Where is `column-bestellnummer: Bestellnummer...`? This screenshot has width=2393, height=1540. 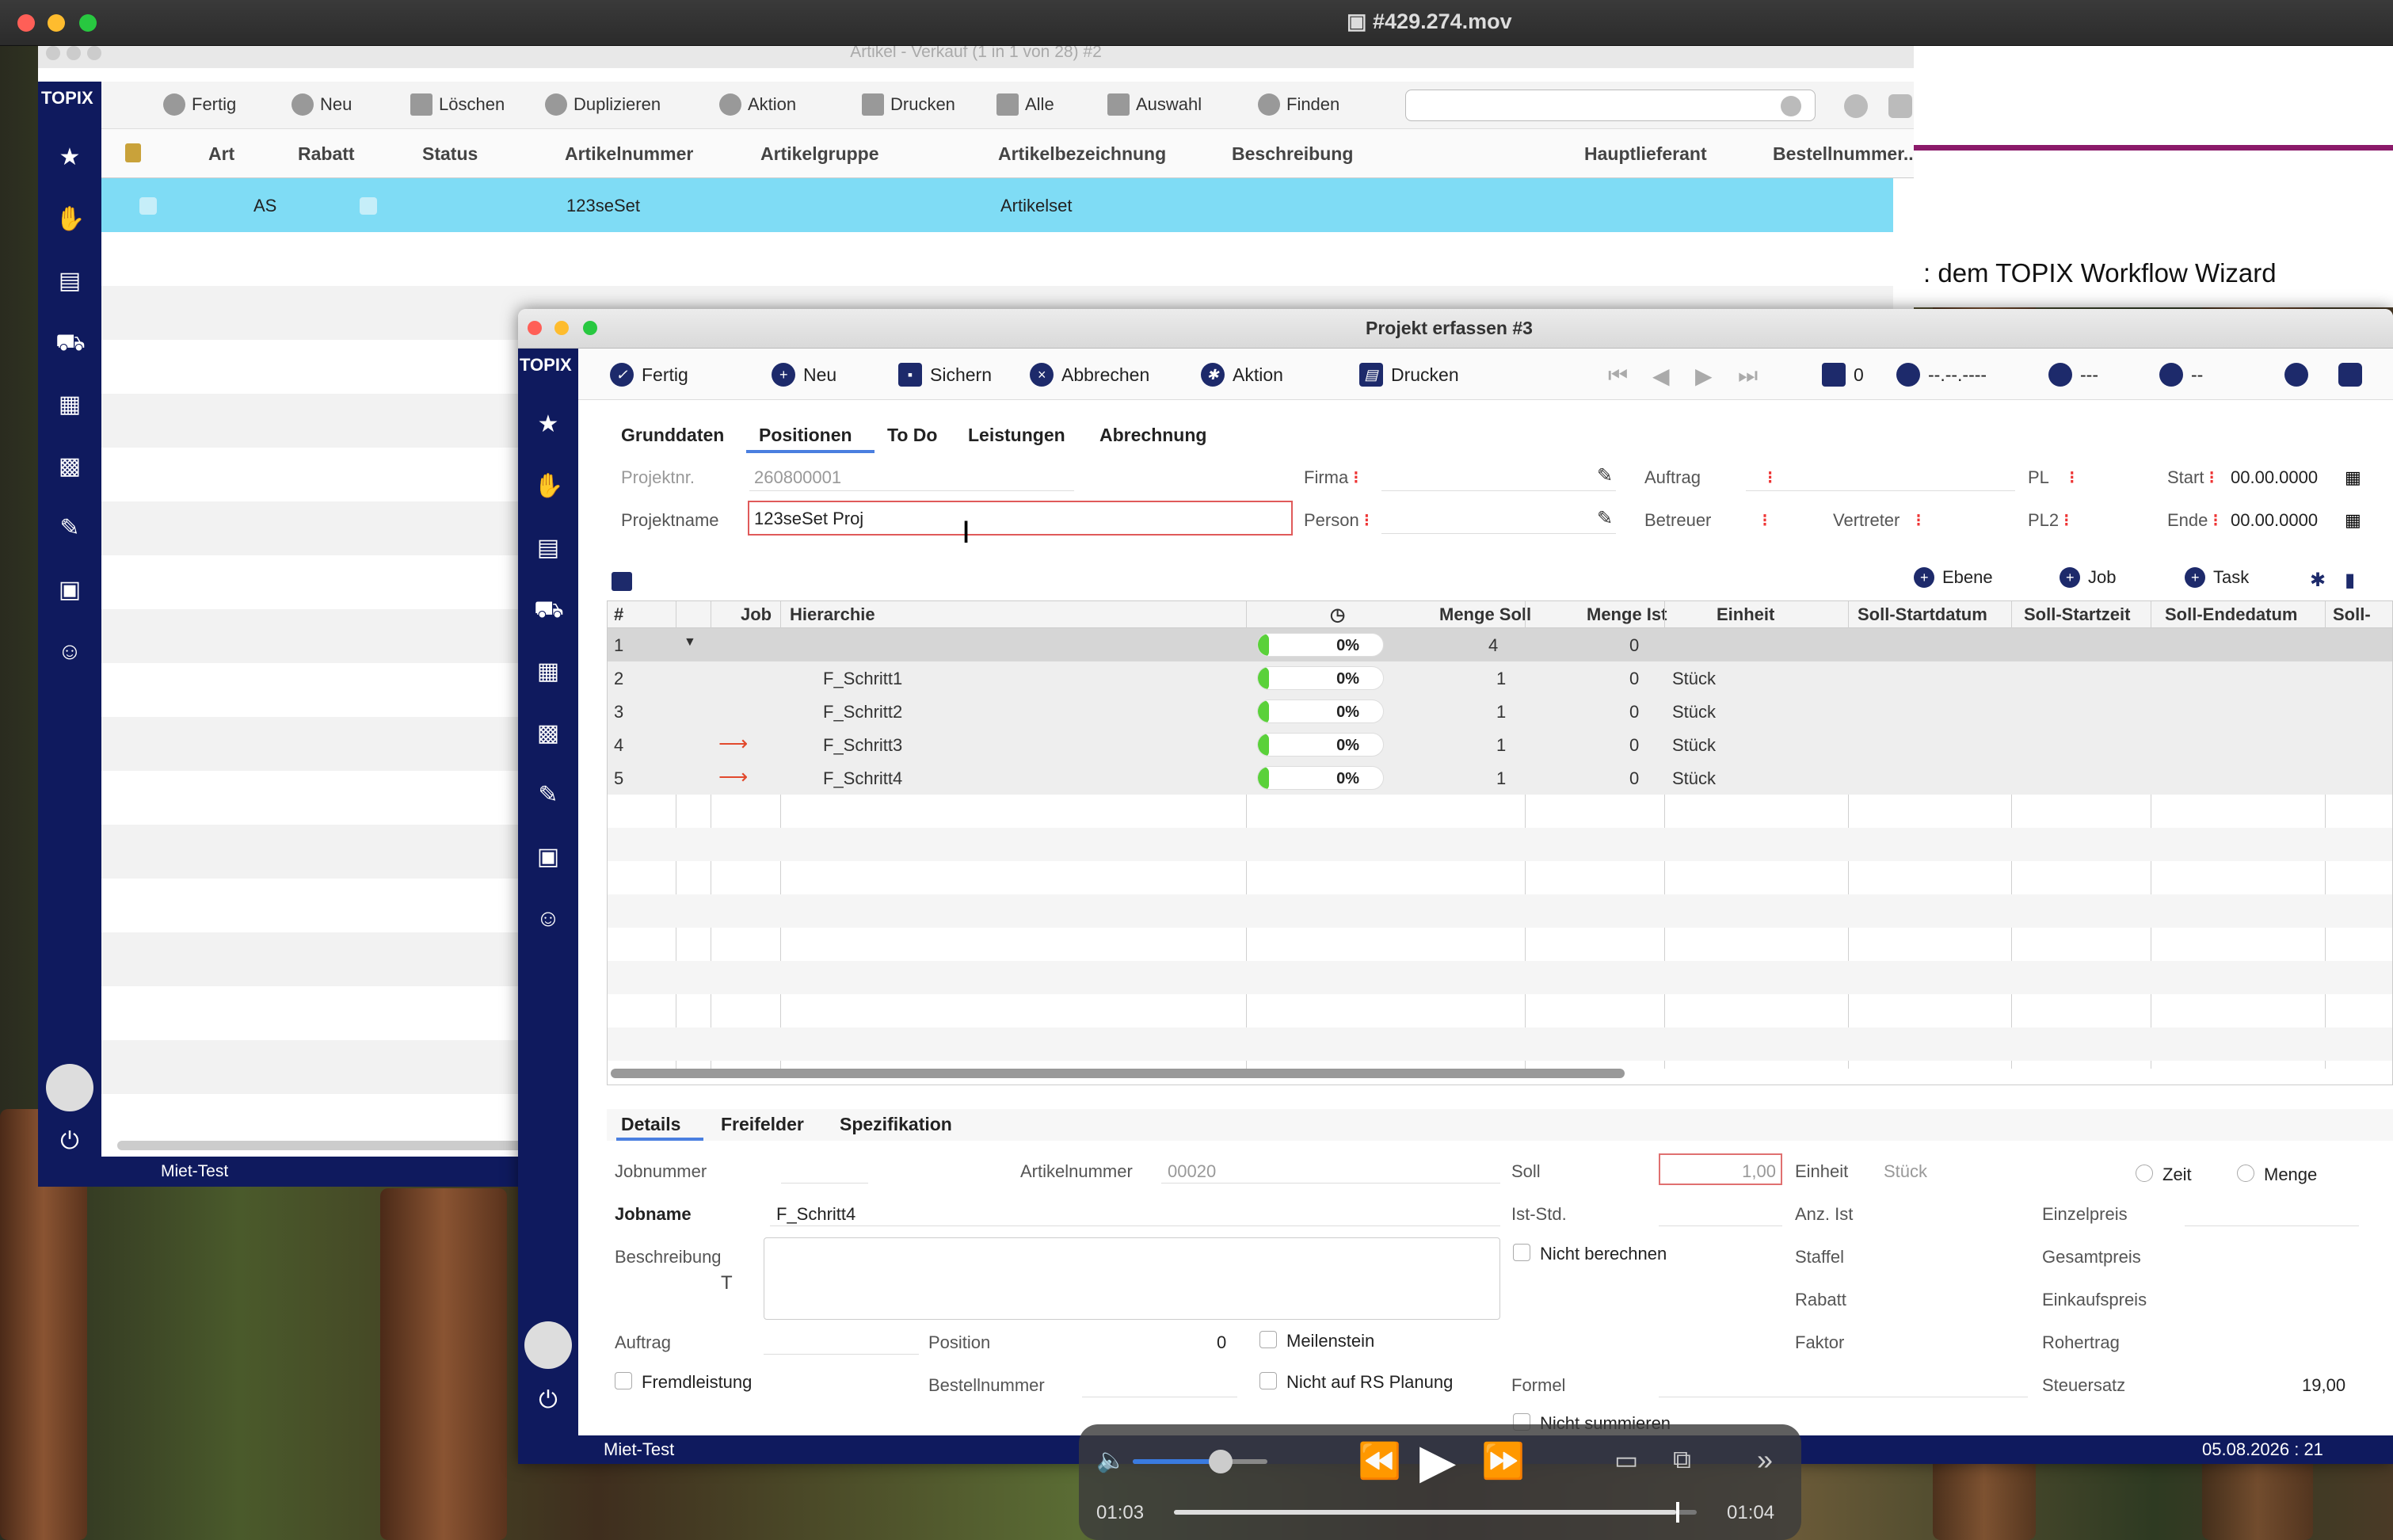 column-bestellnummer: Bestellnummer... is located at coordinates (1843, 154).